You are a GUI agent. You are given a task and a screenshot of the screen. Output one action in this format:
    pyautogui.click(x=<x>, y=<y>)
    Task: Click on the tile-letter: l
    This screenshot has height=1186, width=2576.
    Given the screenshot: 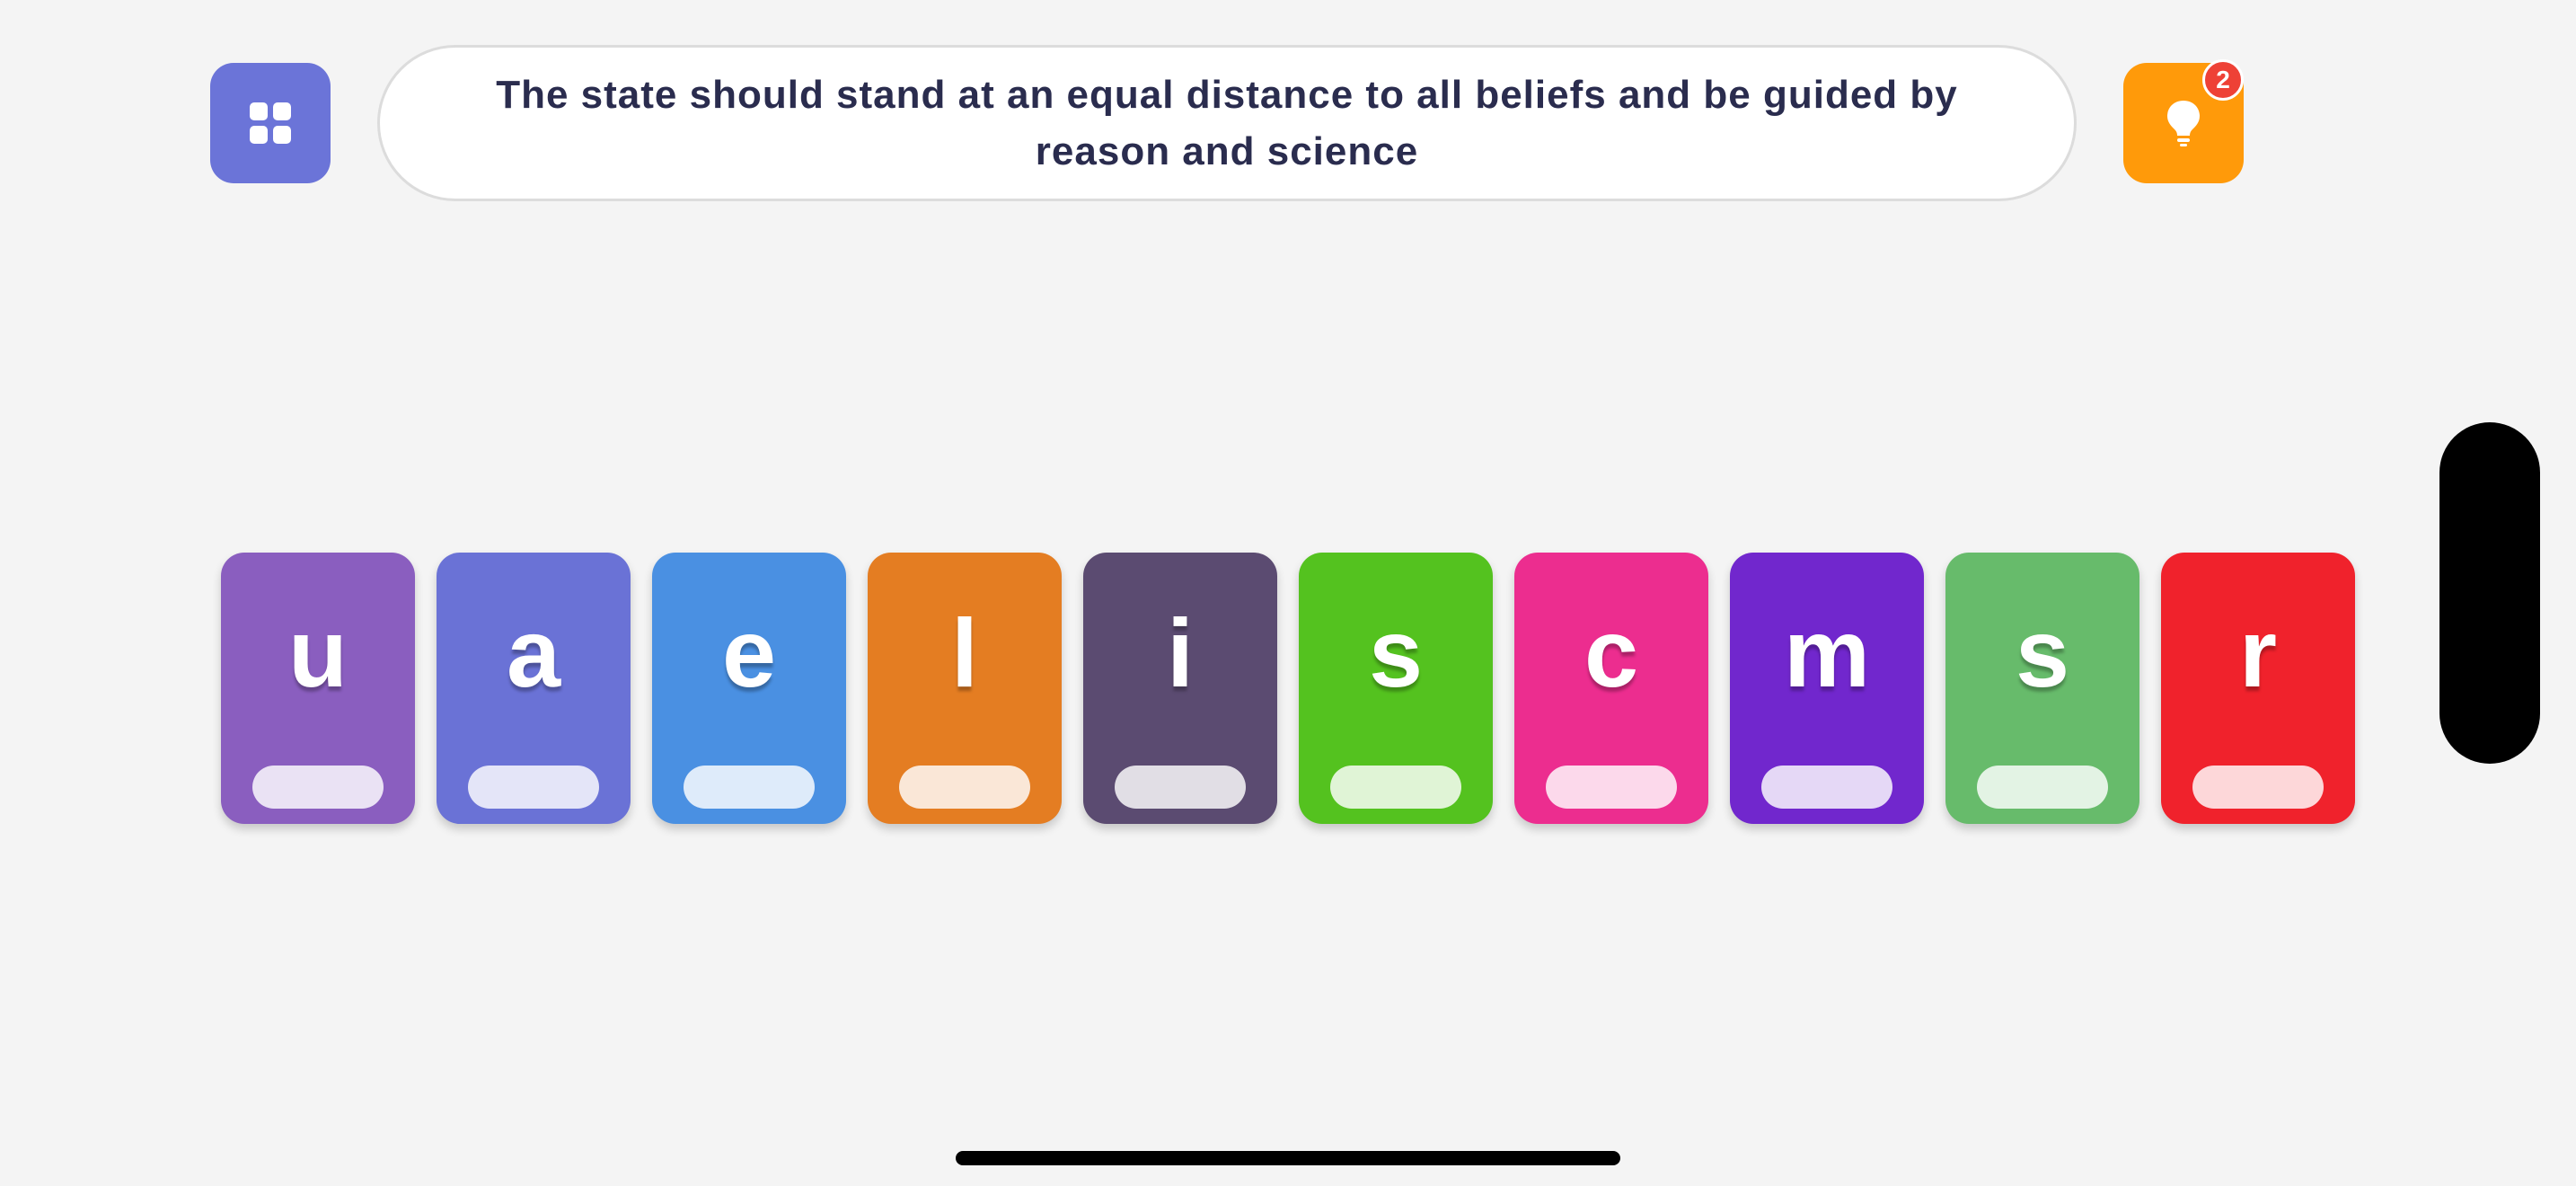 What is the action you would take?
    pyautogui.click(x=964, y=652)
    